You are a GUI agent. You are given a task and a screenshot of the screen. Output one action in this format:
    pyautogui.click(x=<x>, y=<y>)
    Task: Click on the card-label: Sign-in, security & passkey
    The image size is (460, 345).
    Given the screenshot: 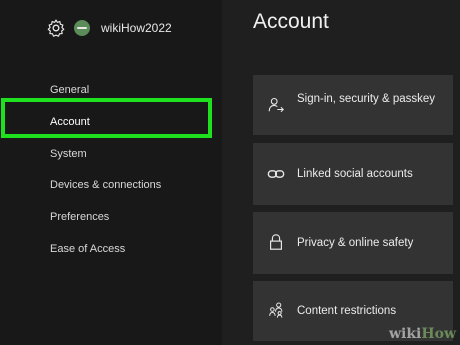 What is the action you would take?
    pyautogui.click(x=366, y=99)
    